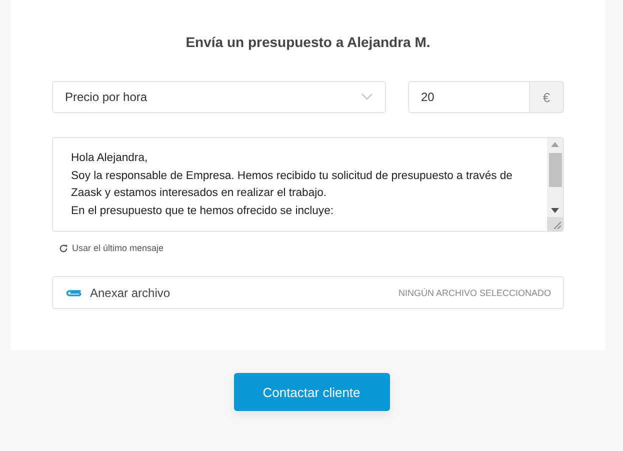  What do you see at coordinates (63, 248) in the screenshot?
I see `refresh-icon` at bounding box center [63, 248].